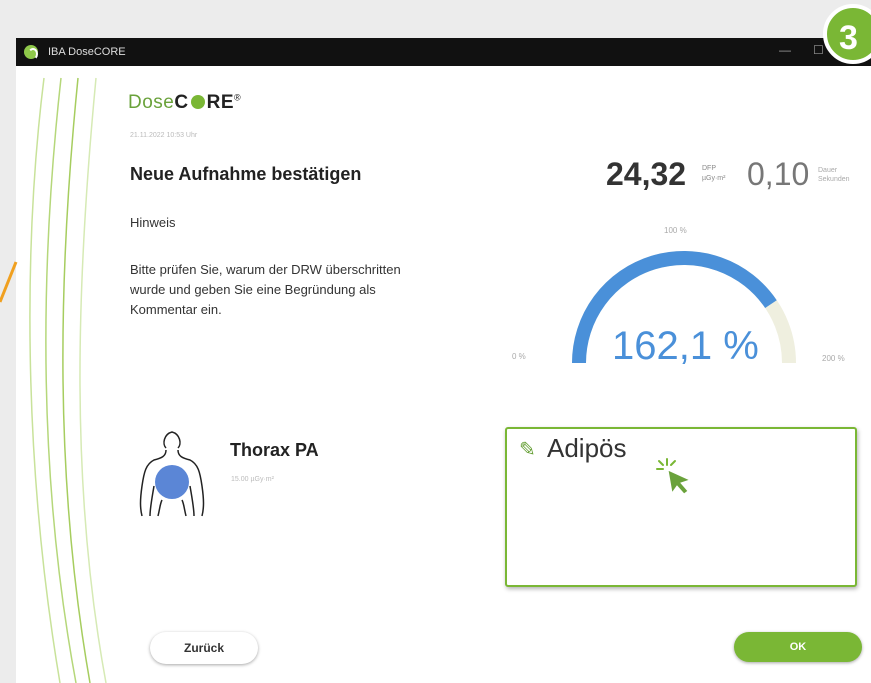 This screenshot has width=871, height=683. What do you see at coordinates (153, 222) in the screenshot?
I see `hint-title: Hinweis` at bounding box center [153, 222].